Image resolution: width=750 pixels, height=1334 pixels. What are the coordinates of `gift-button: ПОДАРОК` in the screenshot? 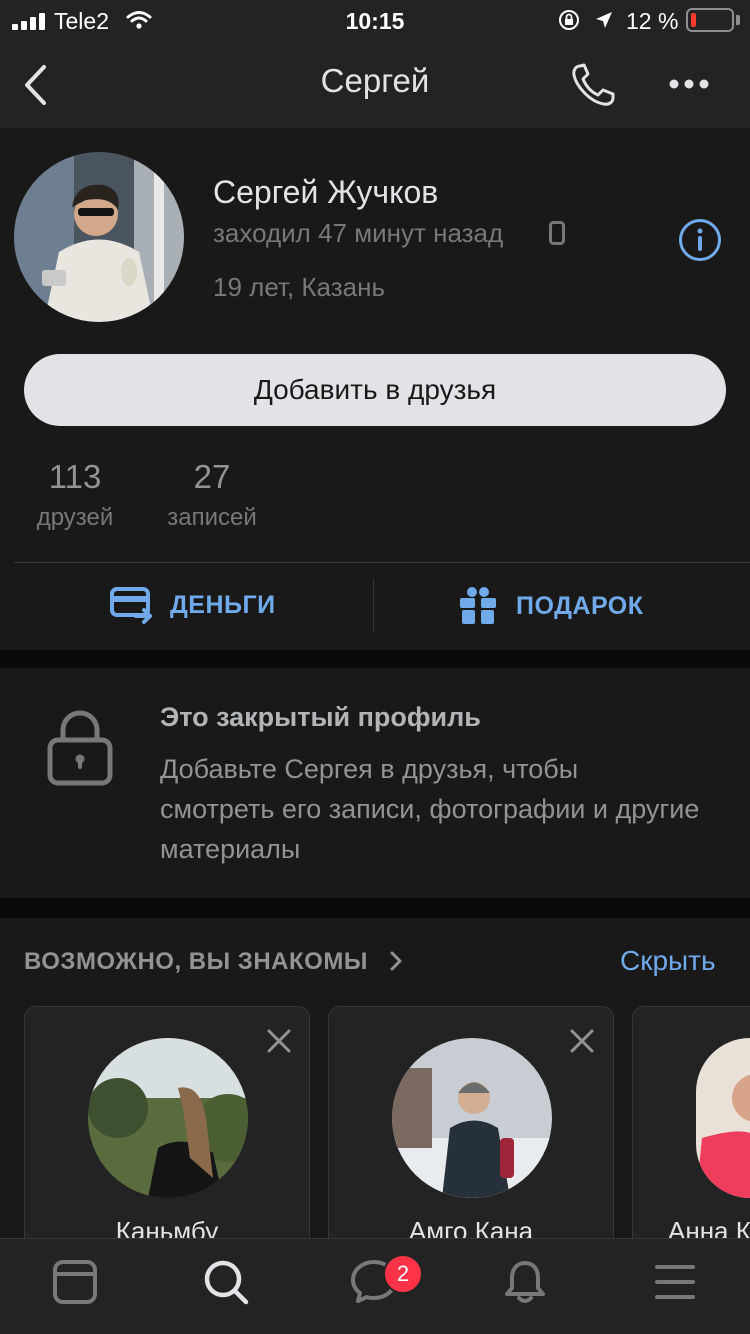 It's located at (551, 606).